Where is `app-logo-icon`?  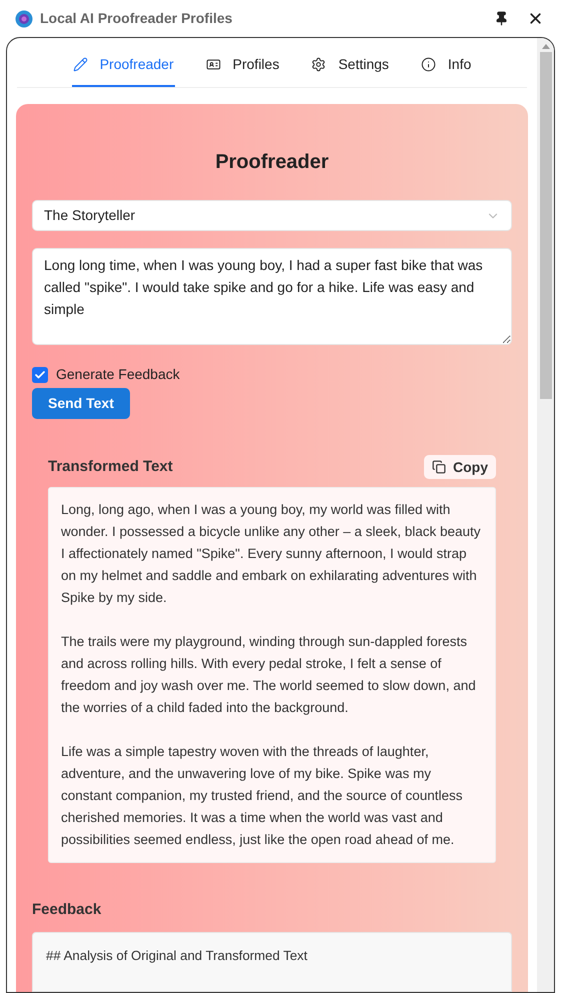
app-logo-icon is located at coordinates (24, 19).